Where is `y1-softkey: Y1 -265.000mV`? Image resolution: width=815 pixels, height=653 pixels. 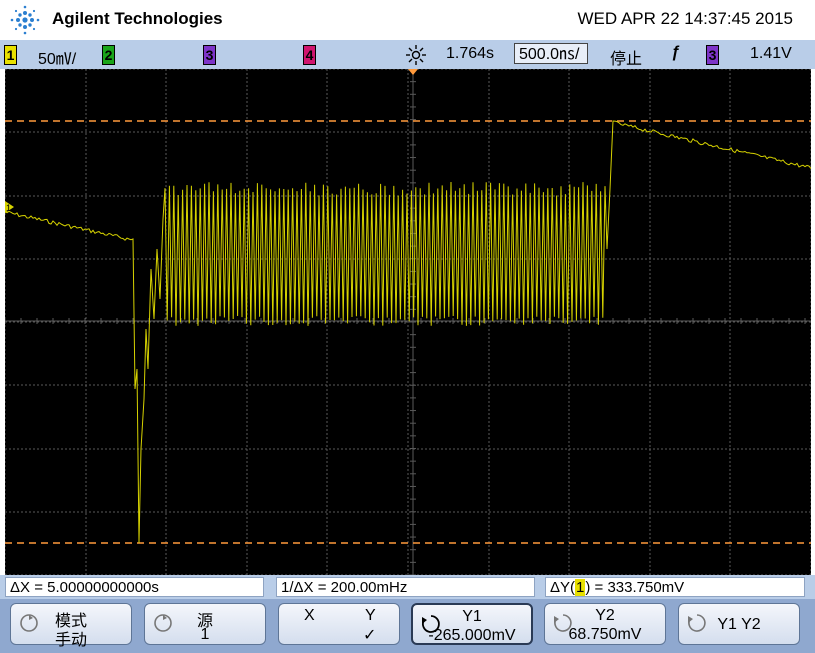 y1-softkey: Y1 -265.000mV is located at coordinates (472, 624).